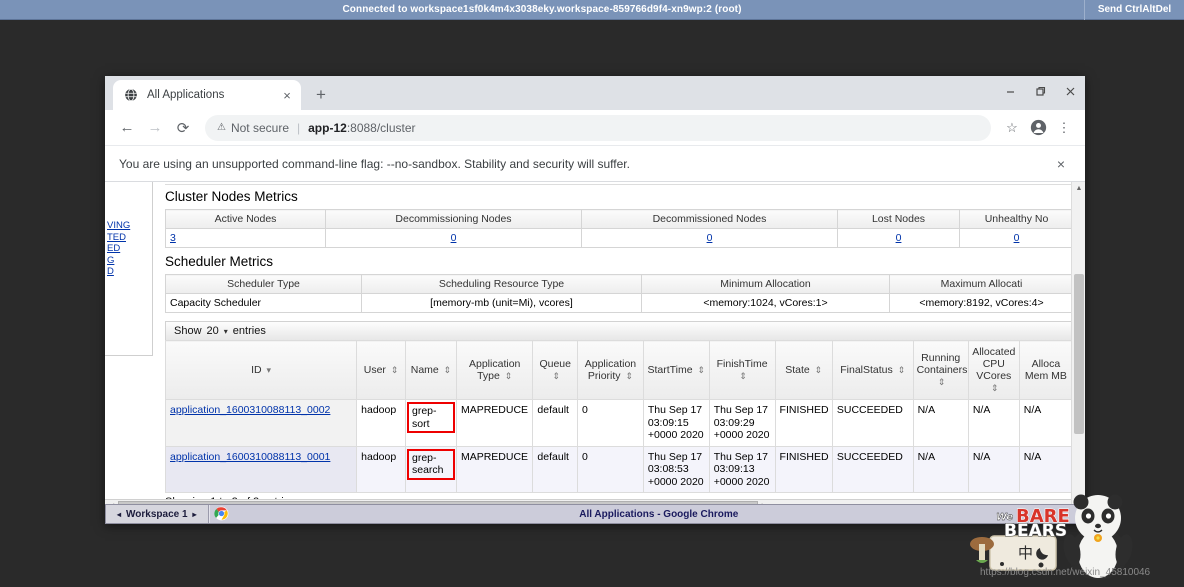 The height and width of the screenshot is (587, 1184). I want to click on column-header-decommissioning-nodes: Decommissioning Nodes, so click(453, 219).